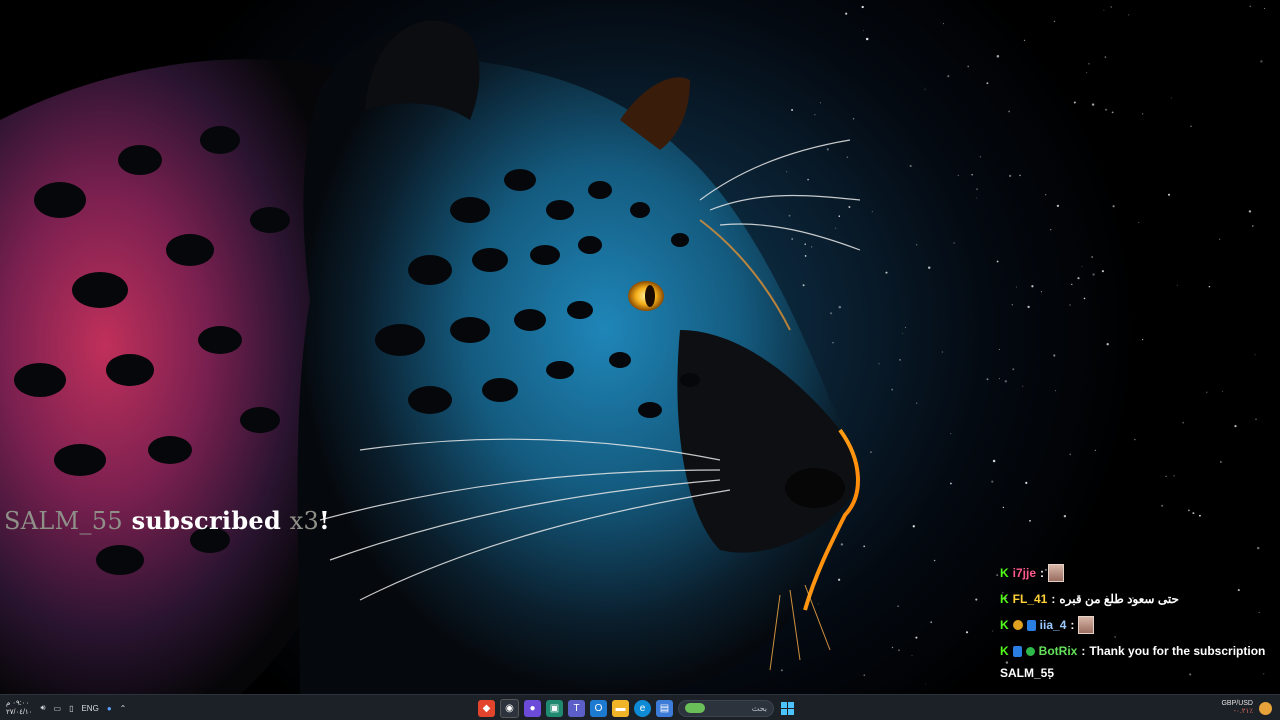 The width and height of the screenshot is (1280, 720). What do you see at coordinates (109, 708) in the screenshot?
I see `microphone-icon: ●` at bounding box center [109, 708].